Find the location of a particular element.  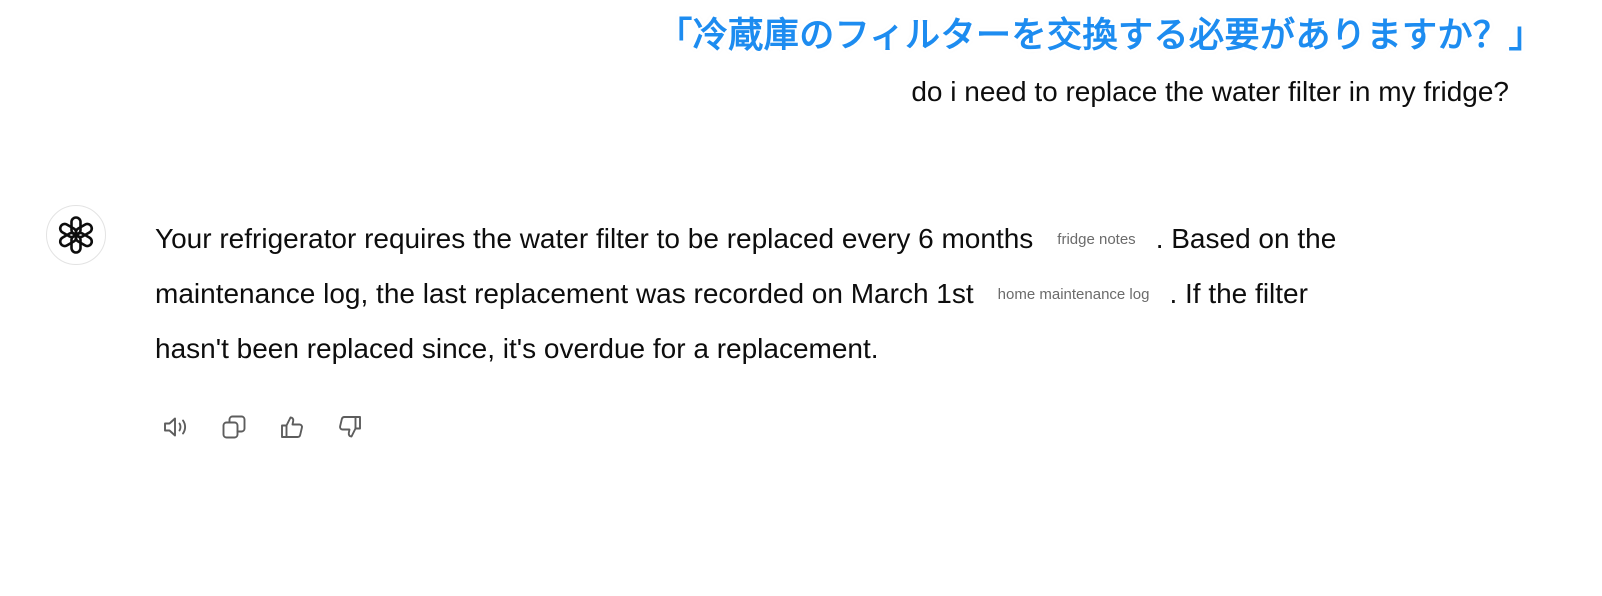

speaker-icon is located at coordinates (175, 427).